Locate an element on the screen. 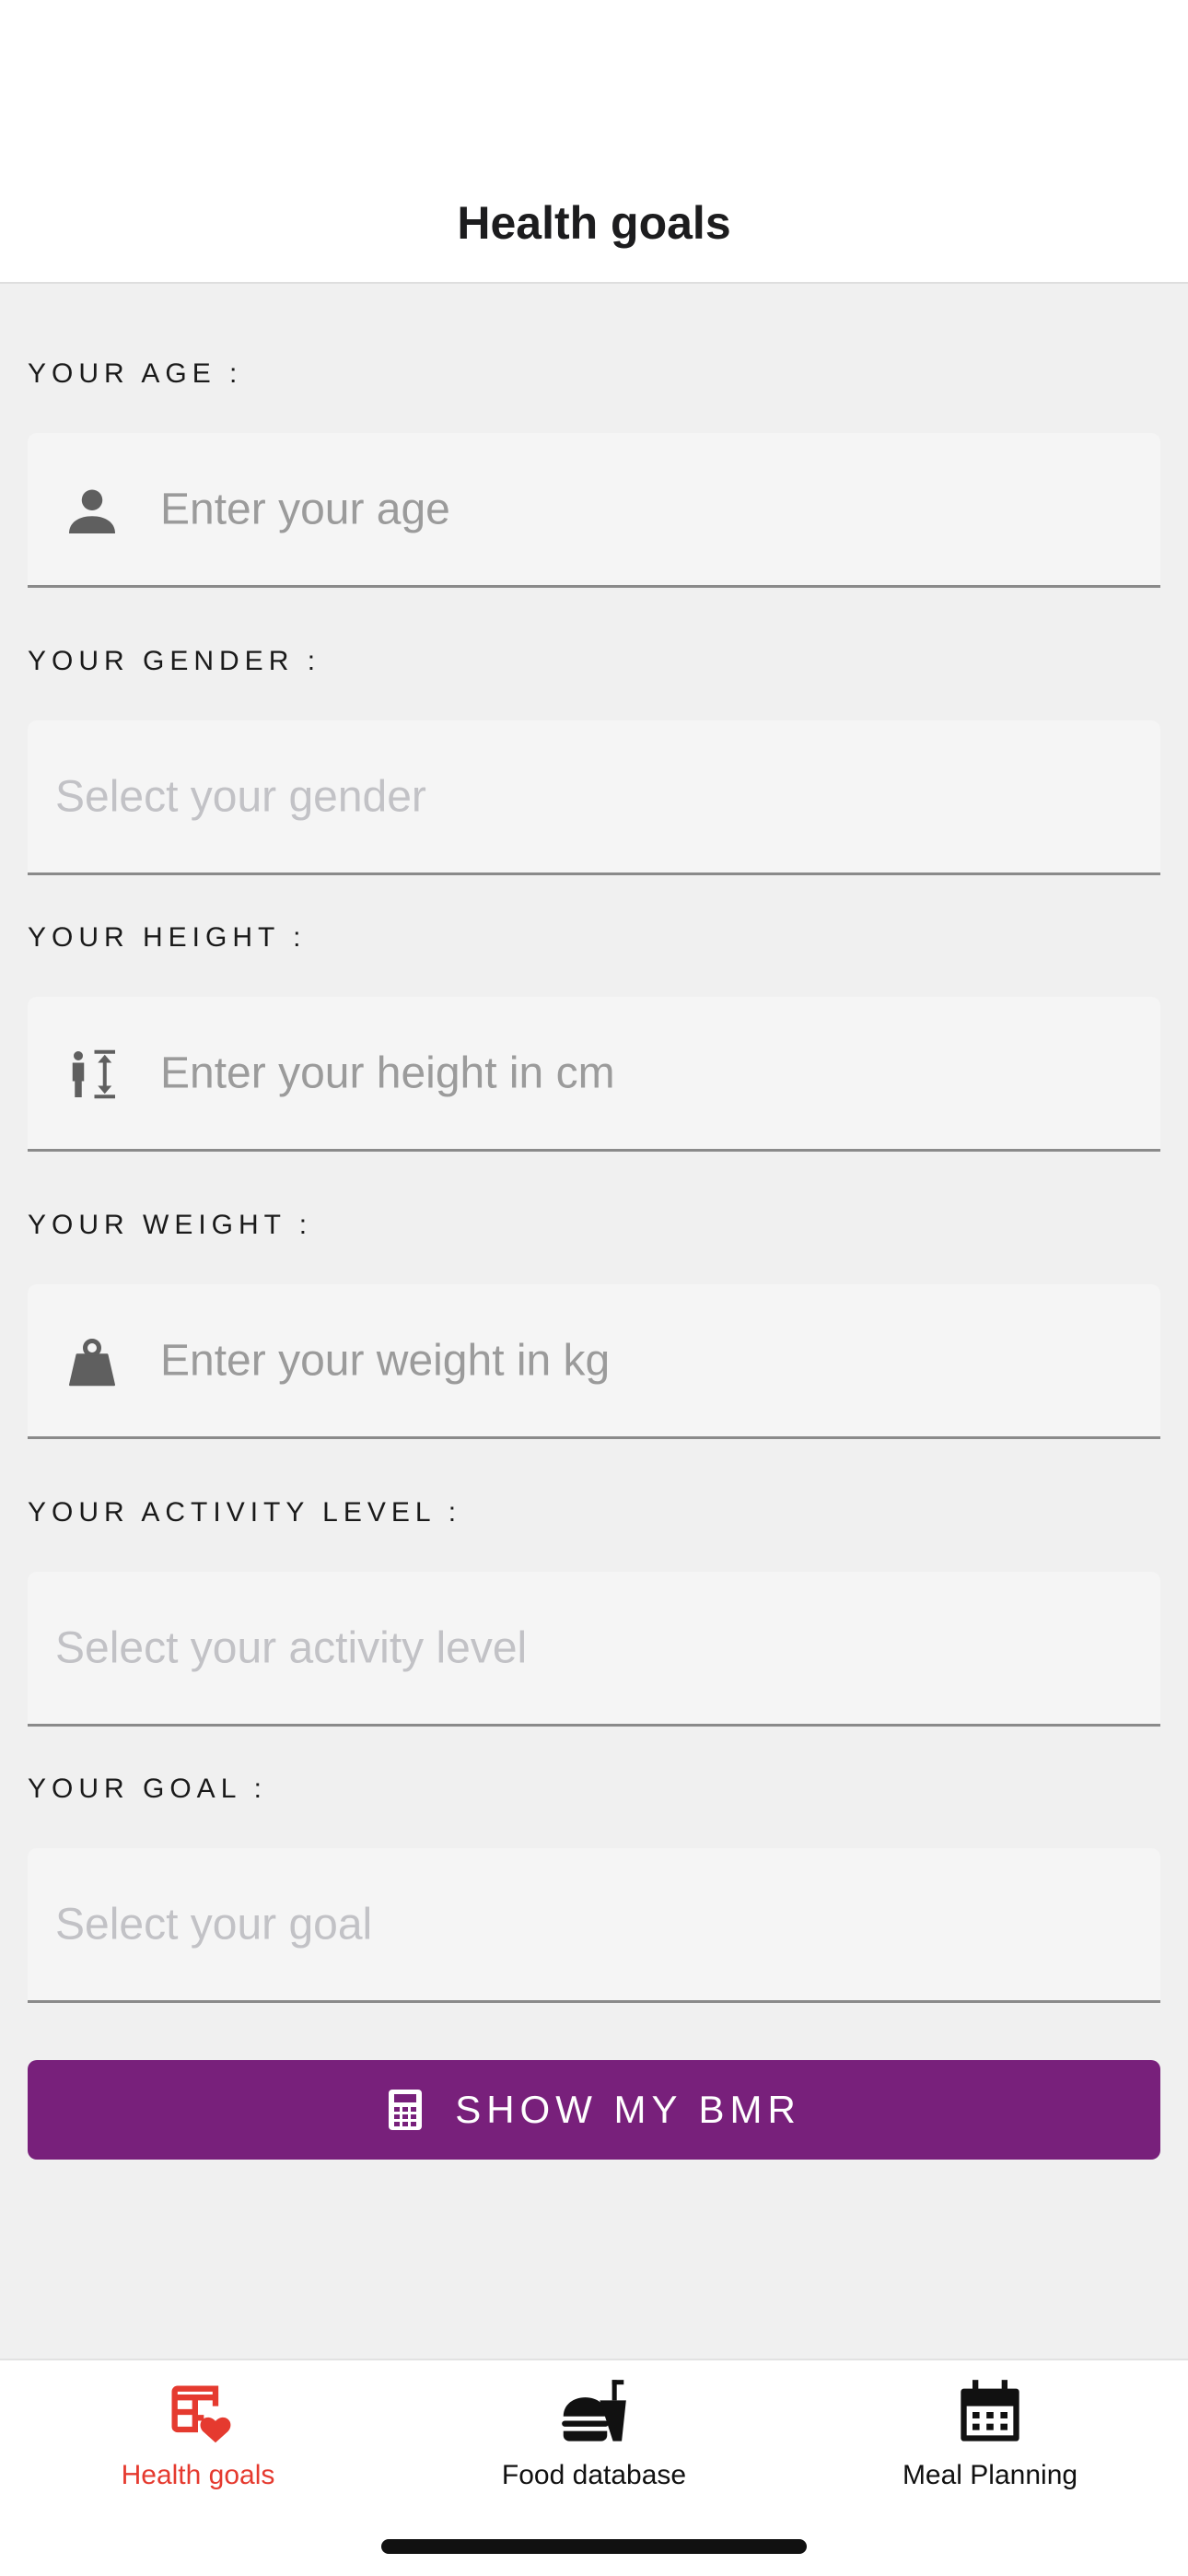 Image resolution: width=1188 pixels, height=2576 pixels. weight-input: Enter your weight in kg is located at coordinates (594, 1361).